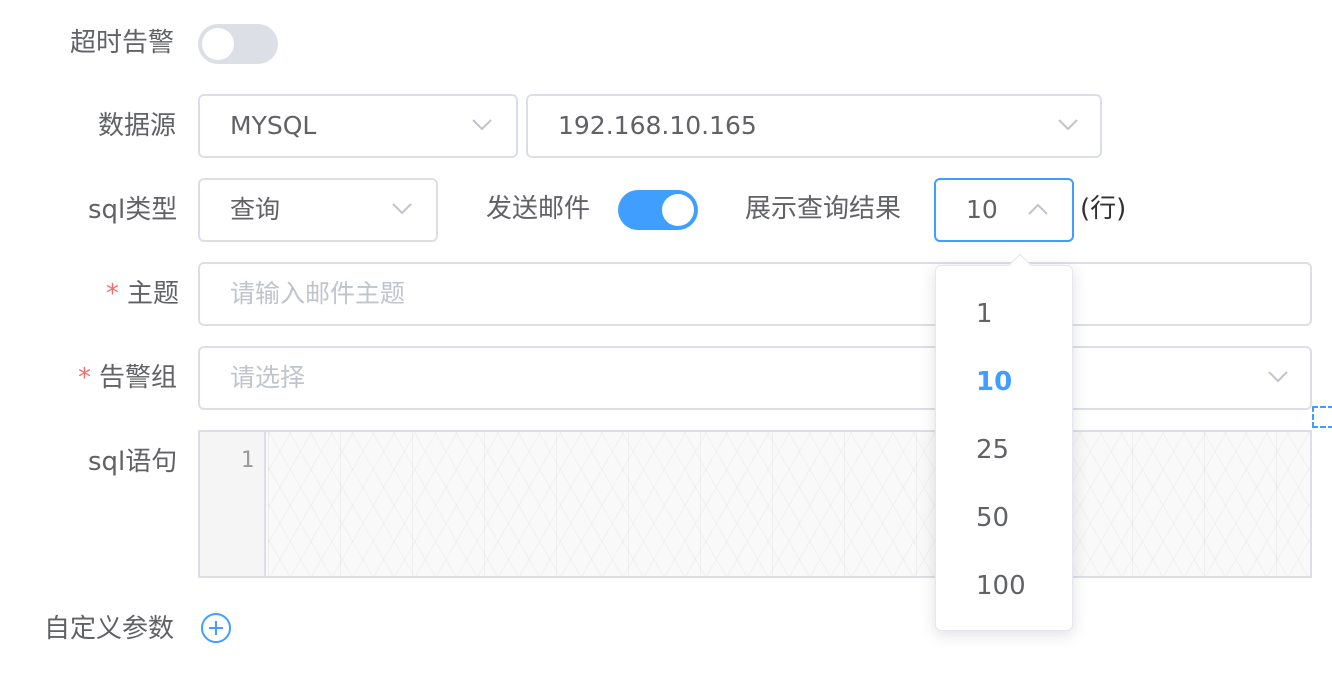 Image resolution: width=1332 pixels, height=680 pixels. I want to click on show-results-label: 展示查询结果, so click(823, 209).